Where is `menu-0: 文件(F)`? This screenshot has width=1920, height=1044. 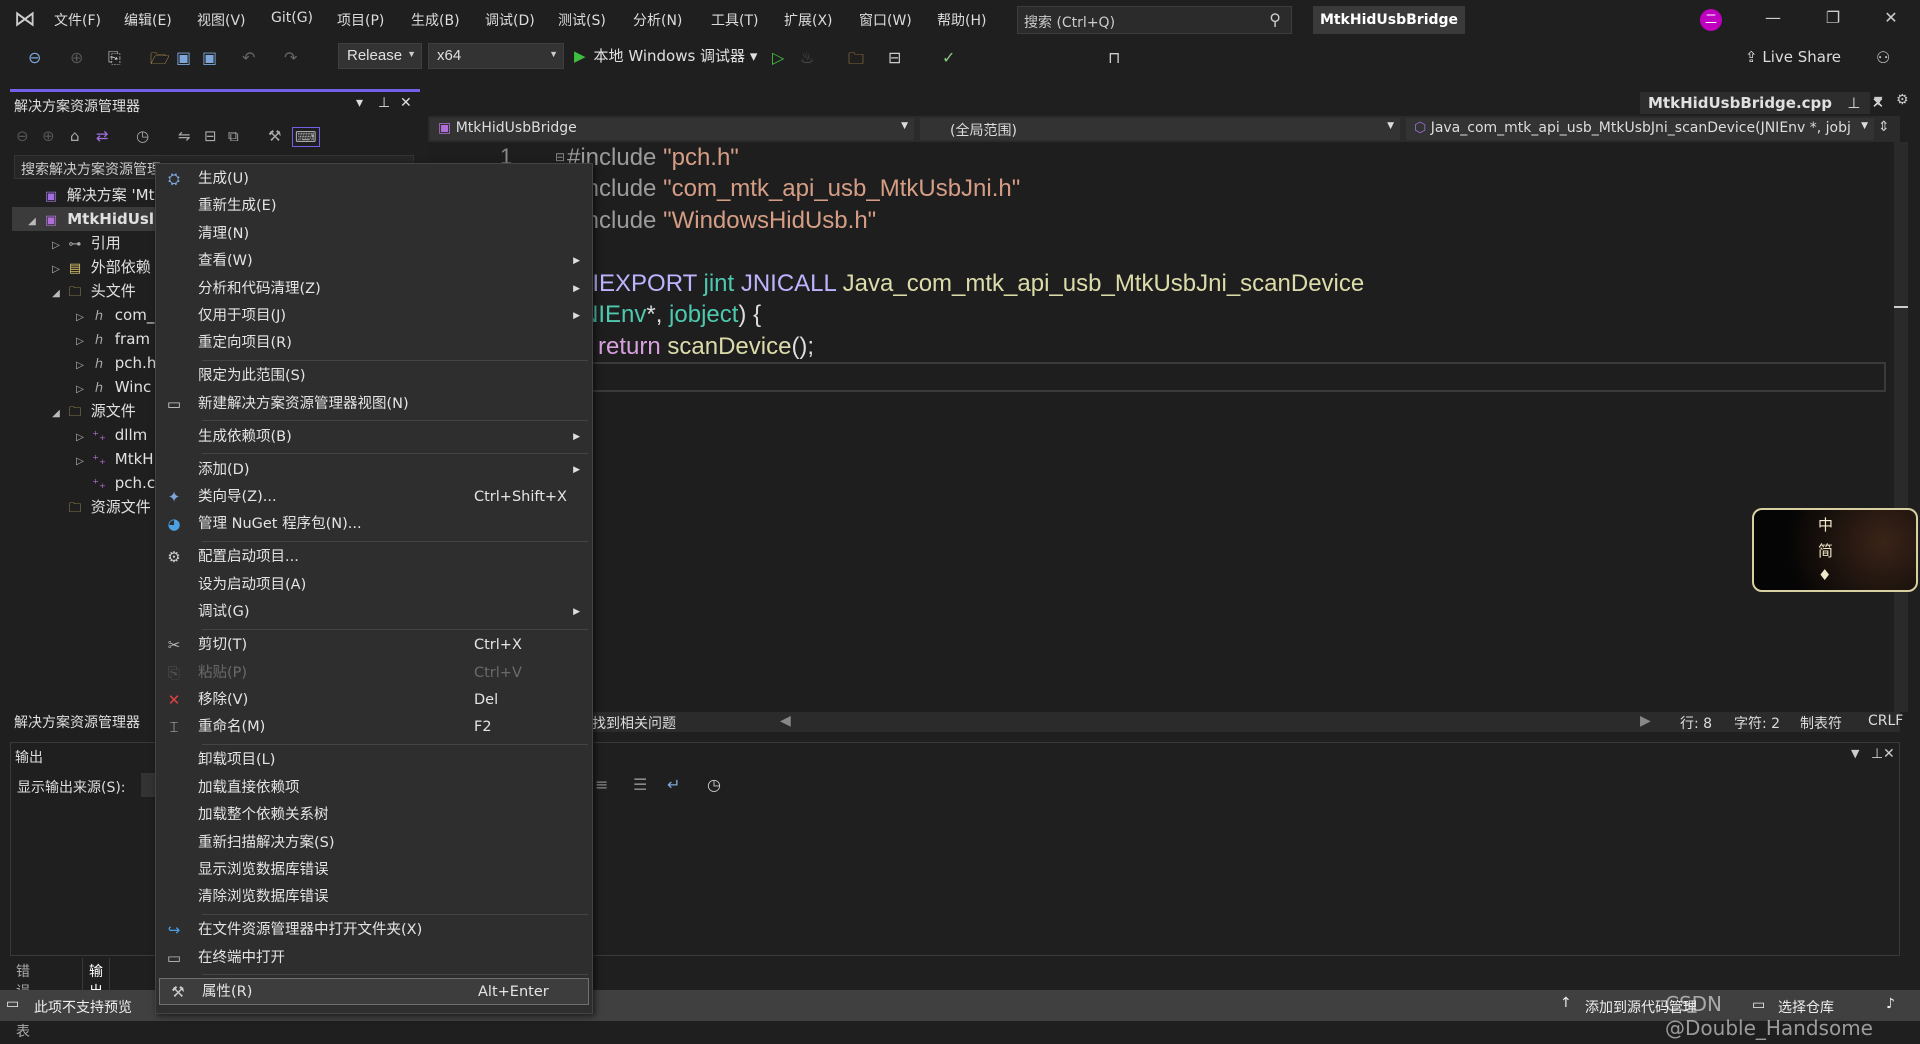
menu-0: 文件(F) is located at coordinates (77, 20).